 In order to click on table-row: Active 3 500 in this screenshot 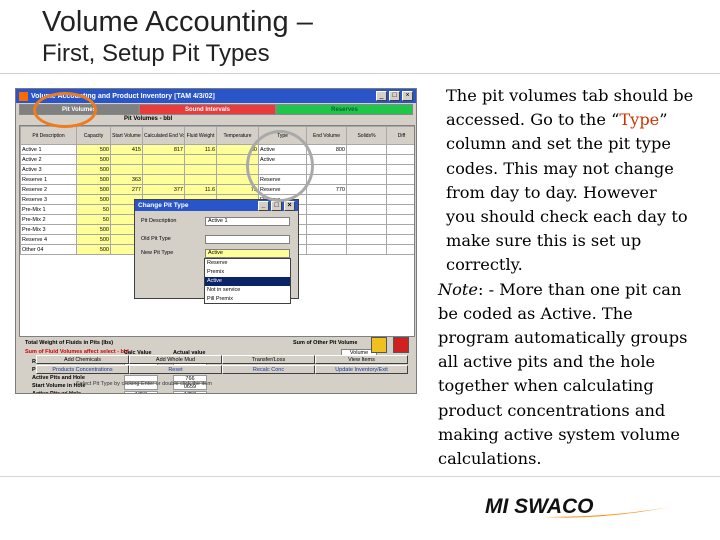, I will do `click(217, 169)`.